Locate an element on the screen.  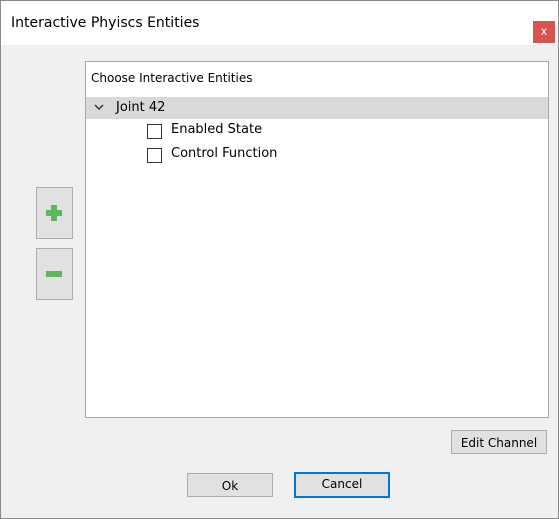
ok-button: Ok is located at coordinates (230, 485).